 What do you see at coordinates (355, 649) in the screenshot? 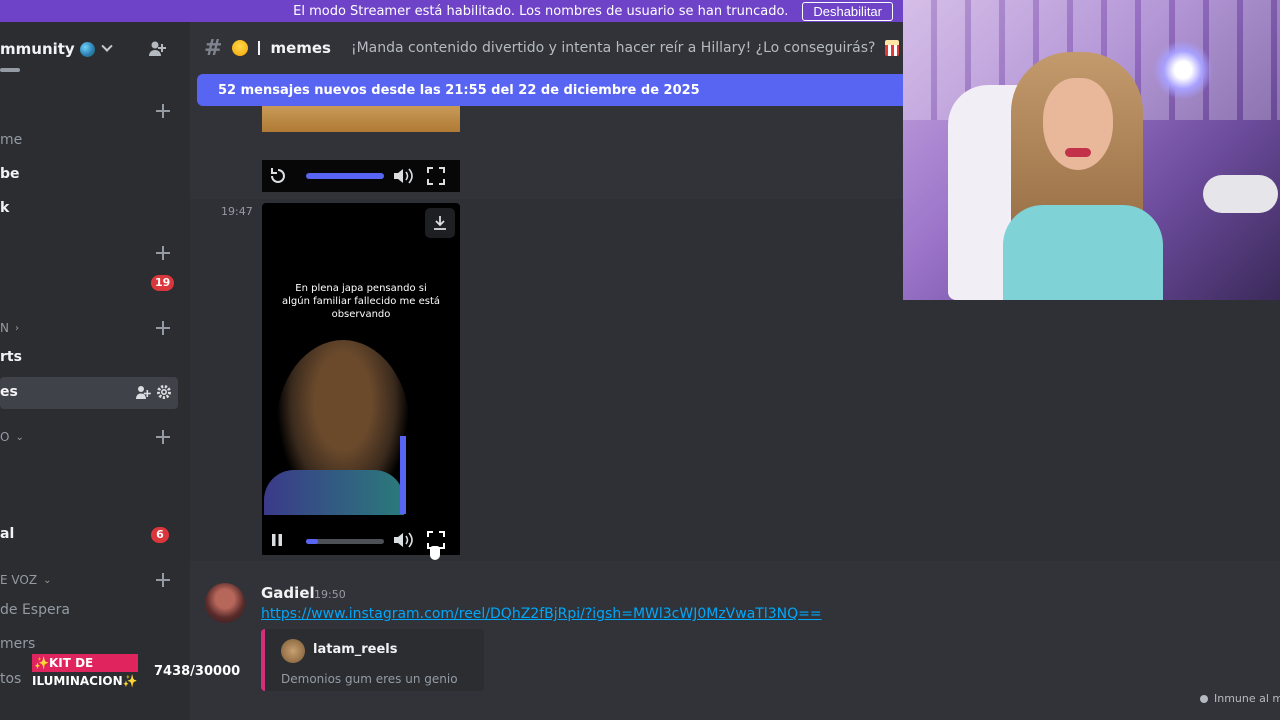
I see `embed-author: latam_reels` at bounding box center [355, 649].